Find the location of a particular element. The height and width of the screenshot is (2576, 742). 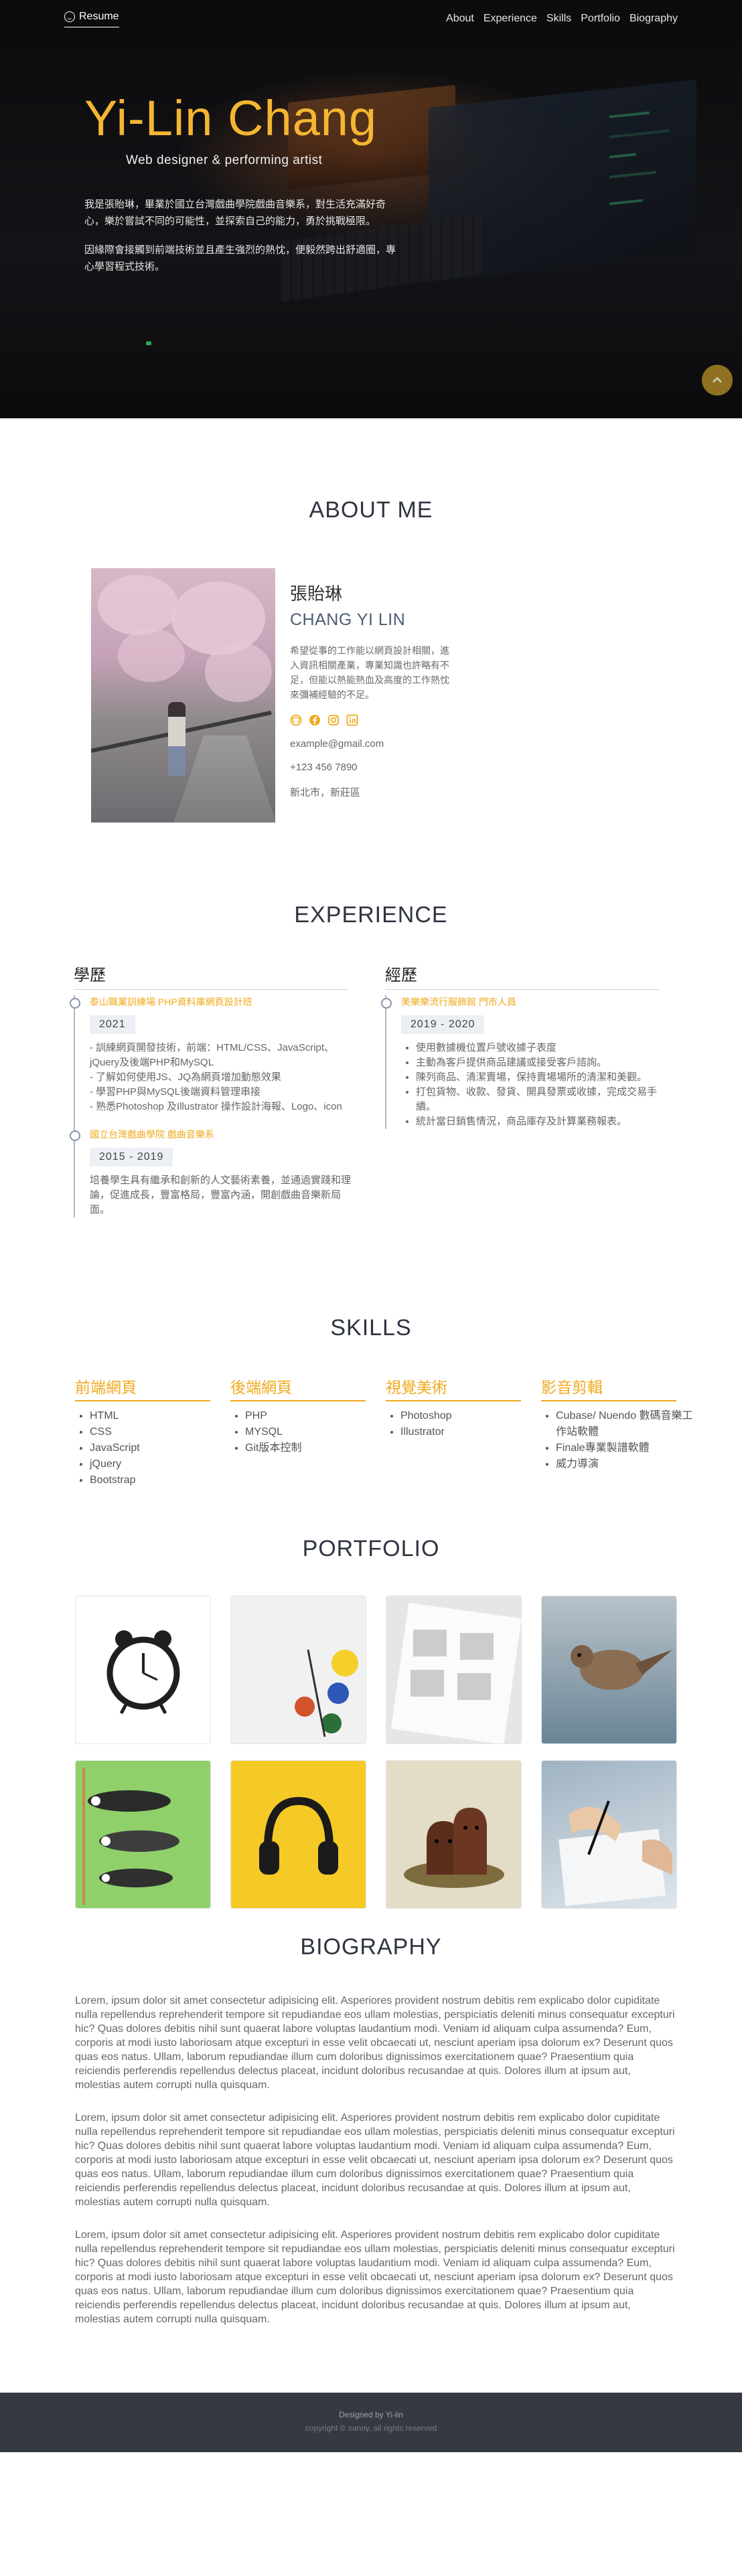

timeline-line: - 了解如何使用JS、JQ為網頁增加動態效果 is located at coordinates (185, 1077).